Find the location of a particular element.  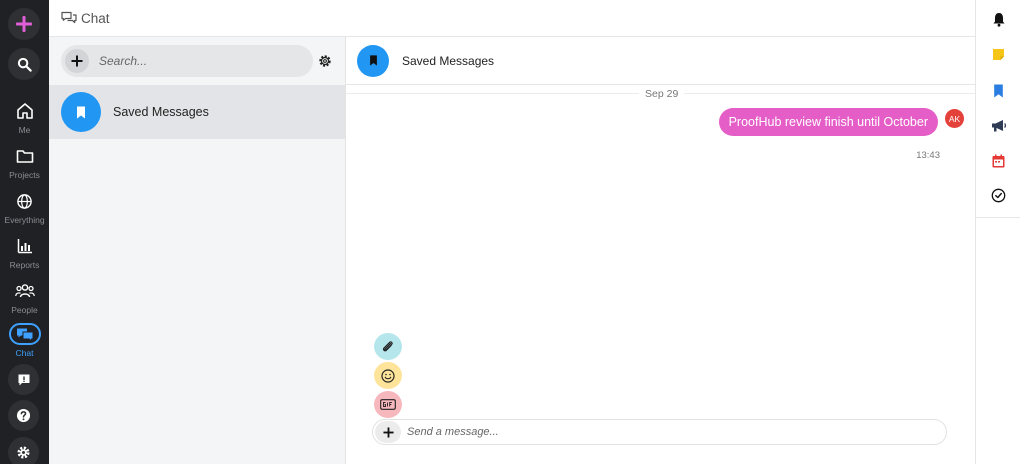

announcements-button is located at coordinates (998, 125).